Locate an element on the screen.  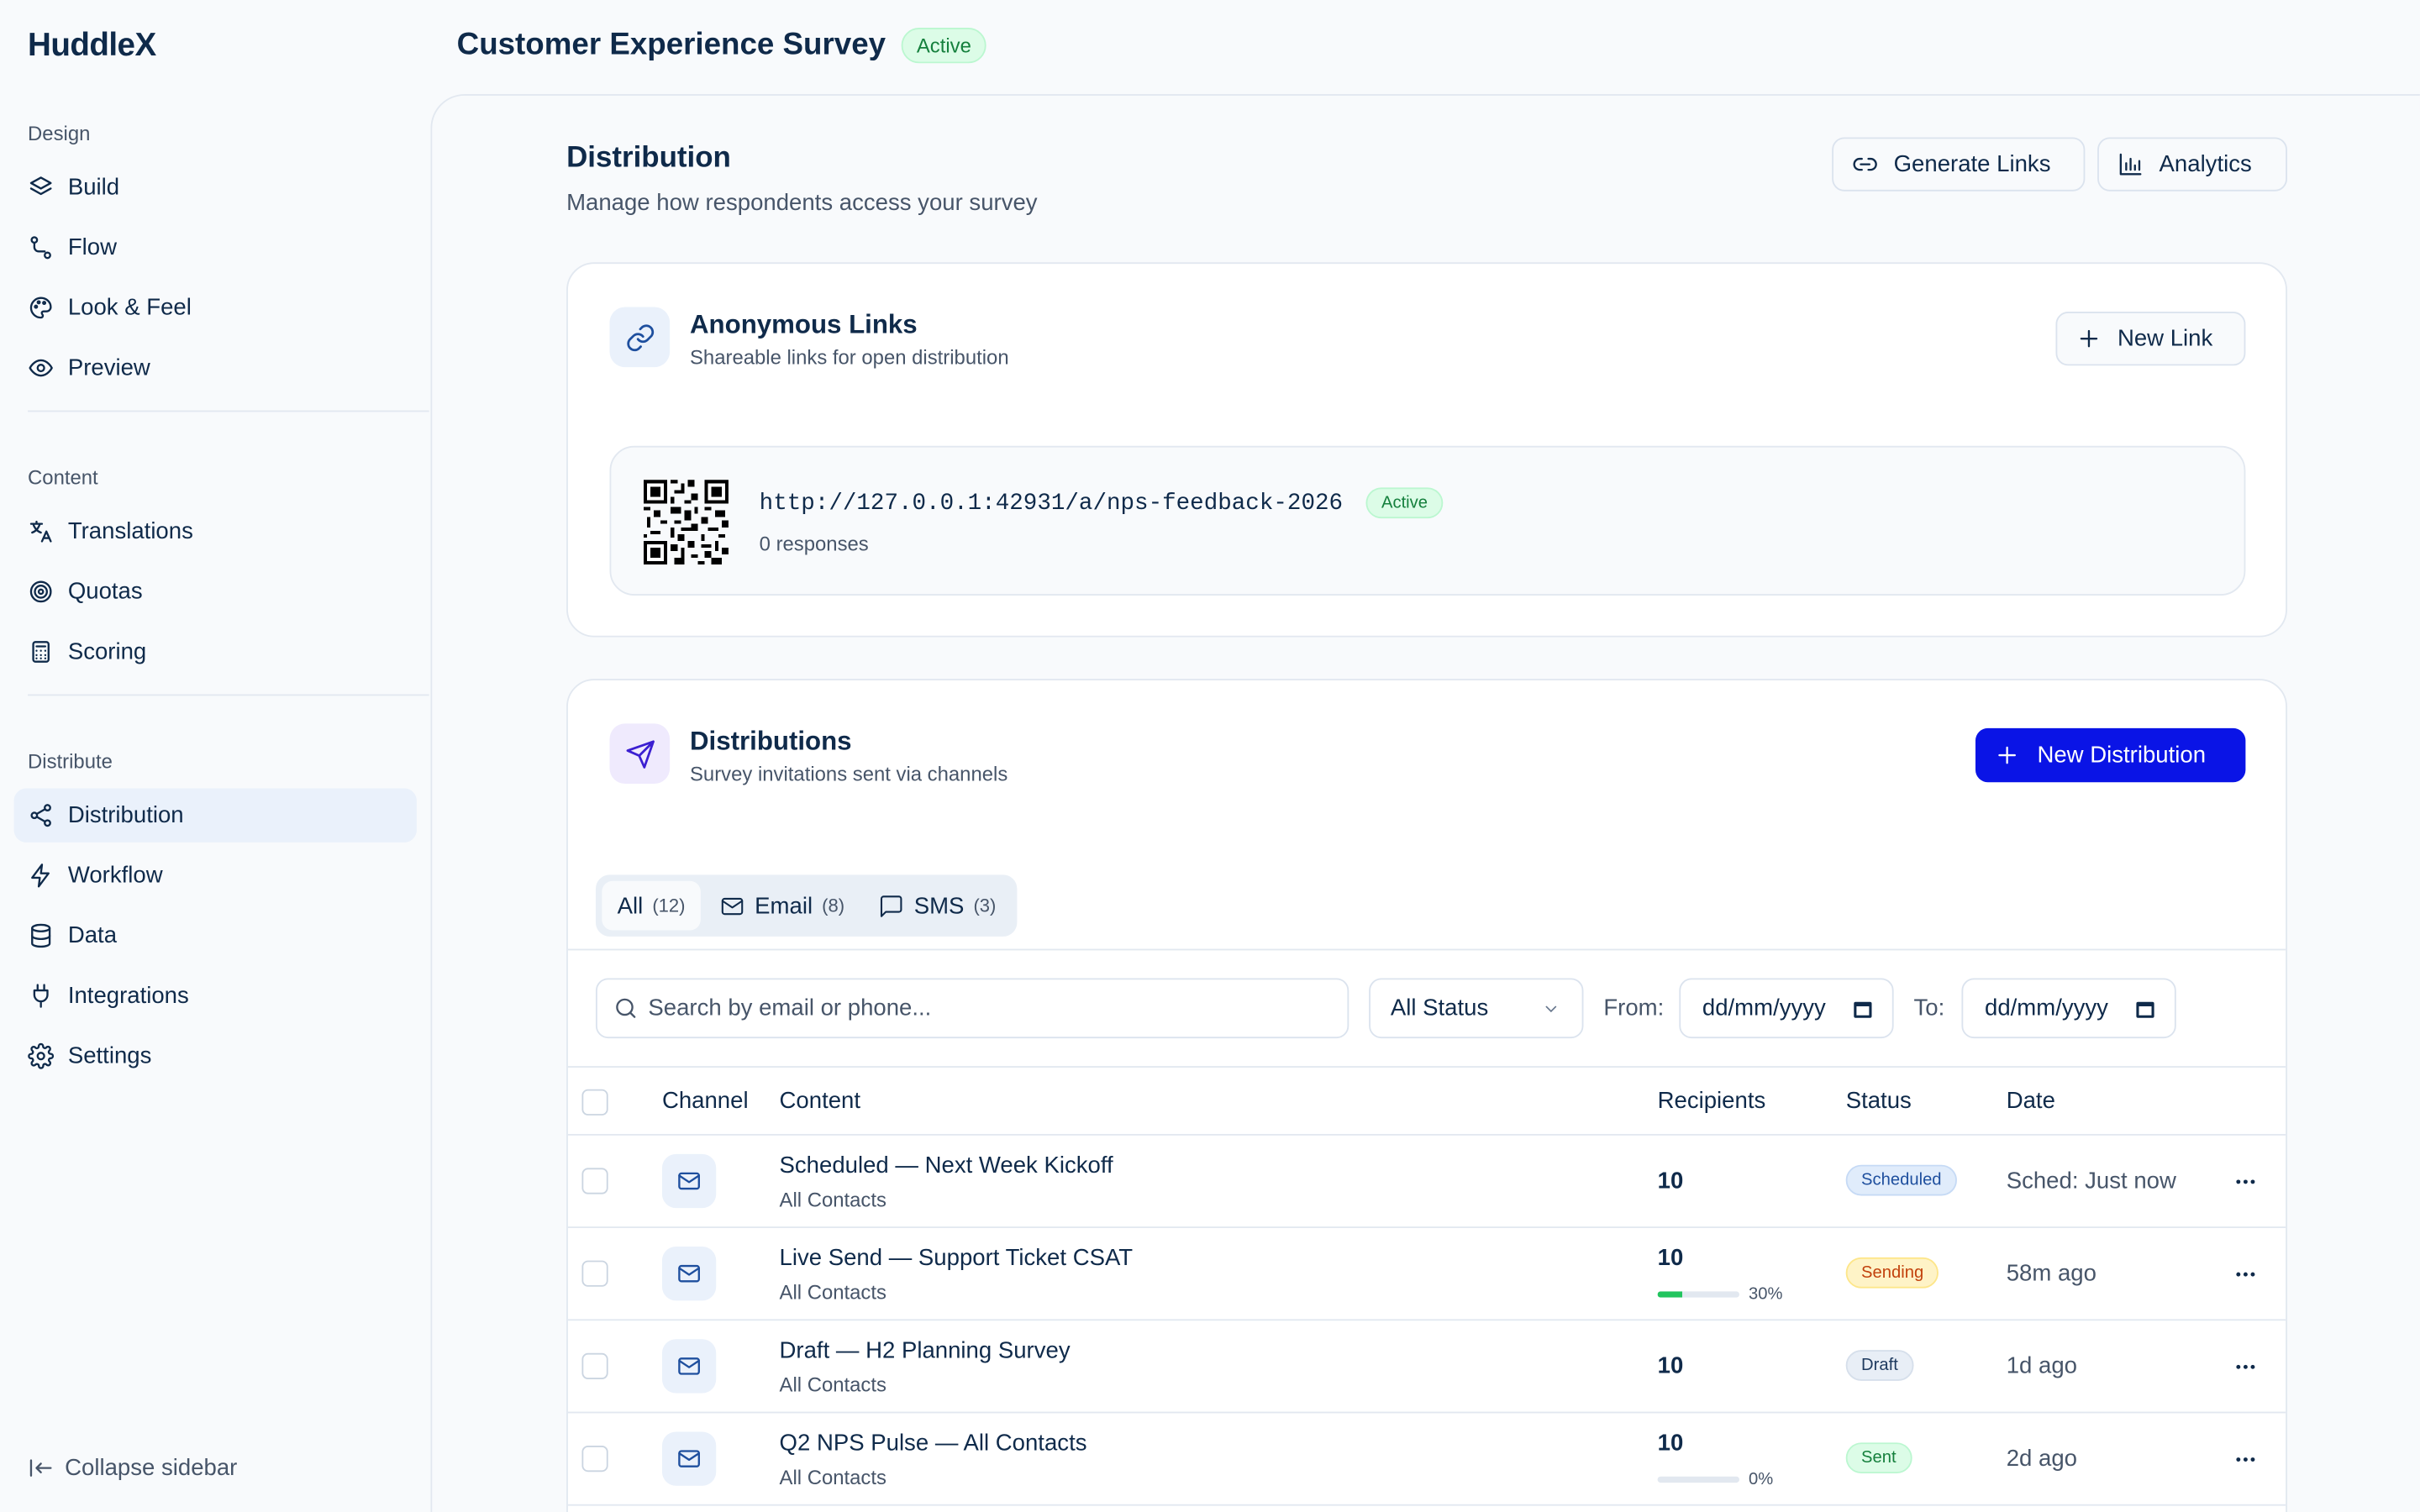
from-label: From: is located at coordinates (1634, 1008).